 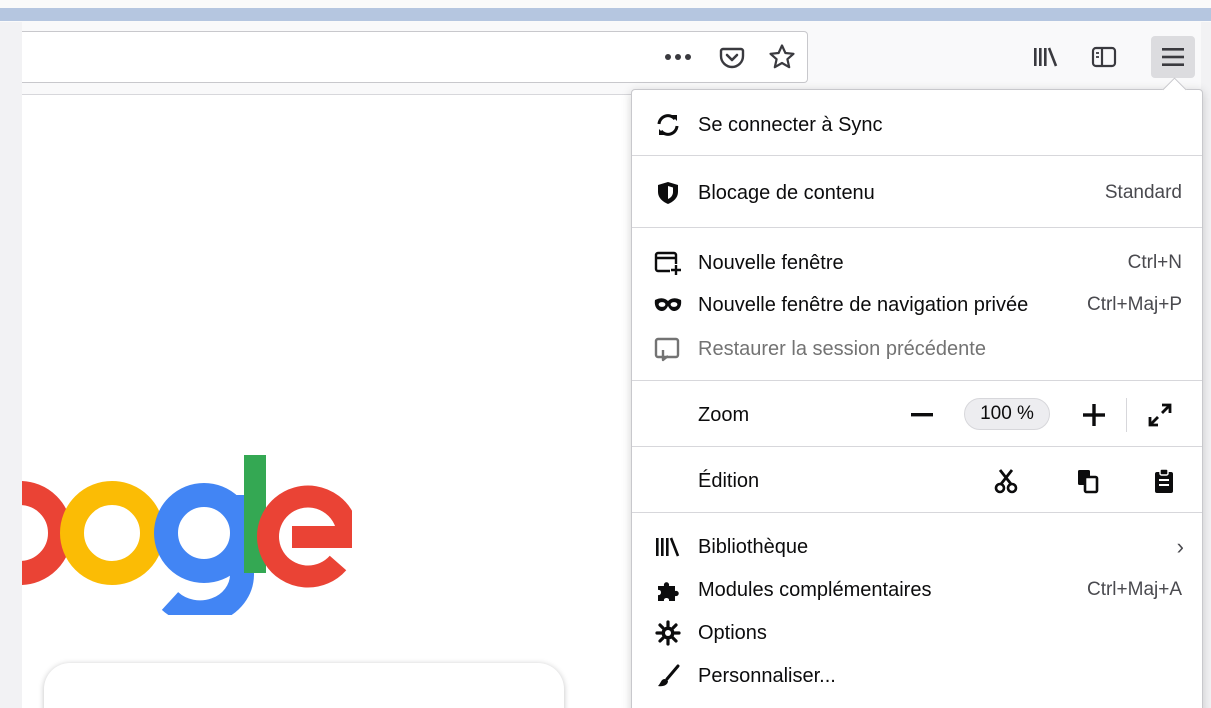 I want to click on search-box, so click(x=304, y=685).